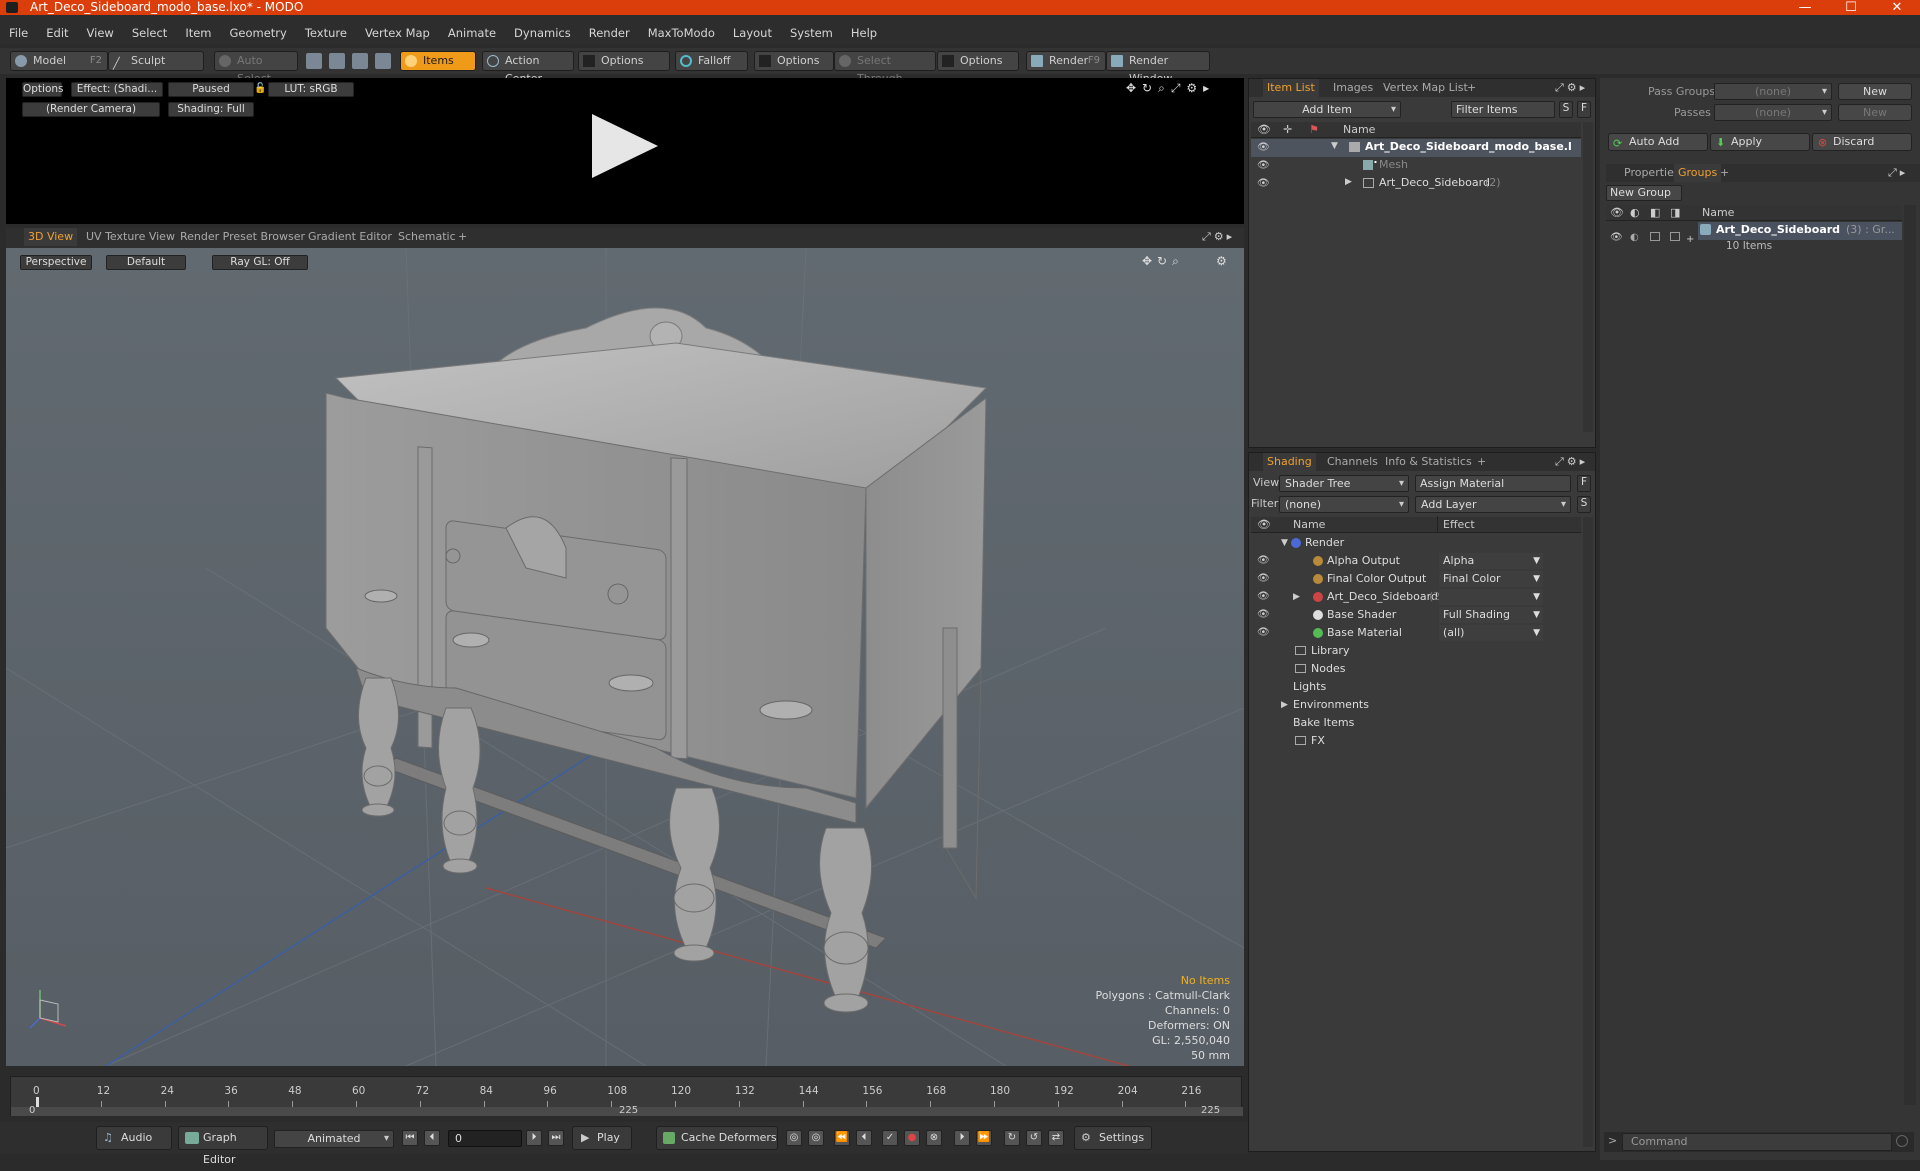 The height and width of the screenshot is (1171, 1920). What do you see at coordinates (1493, 483) in the screenshot?
I see `assign-material-button: Assign Material` at bounding box center [1493, 483].